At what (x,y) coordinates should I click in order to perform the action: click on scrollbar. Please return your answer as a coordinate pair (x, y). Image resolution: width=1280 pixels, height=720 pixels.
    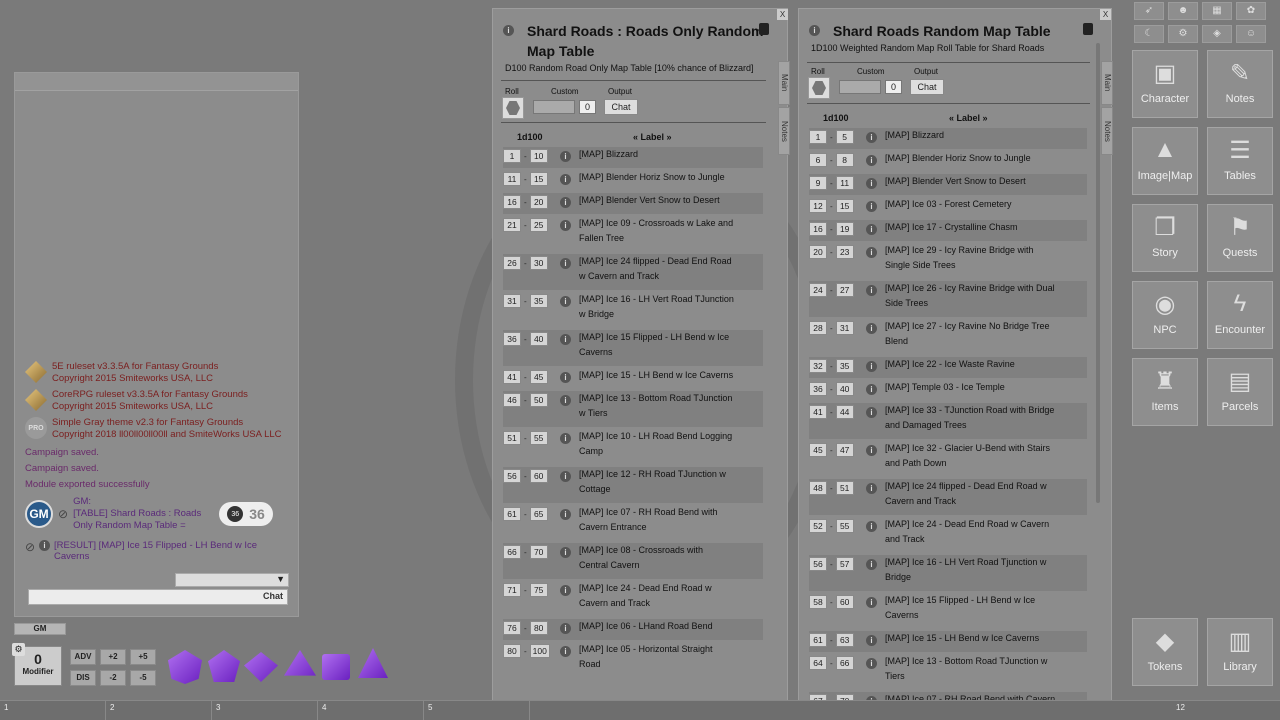
    Looking at the image, I should click on (1098, 273).